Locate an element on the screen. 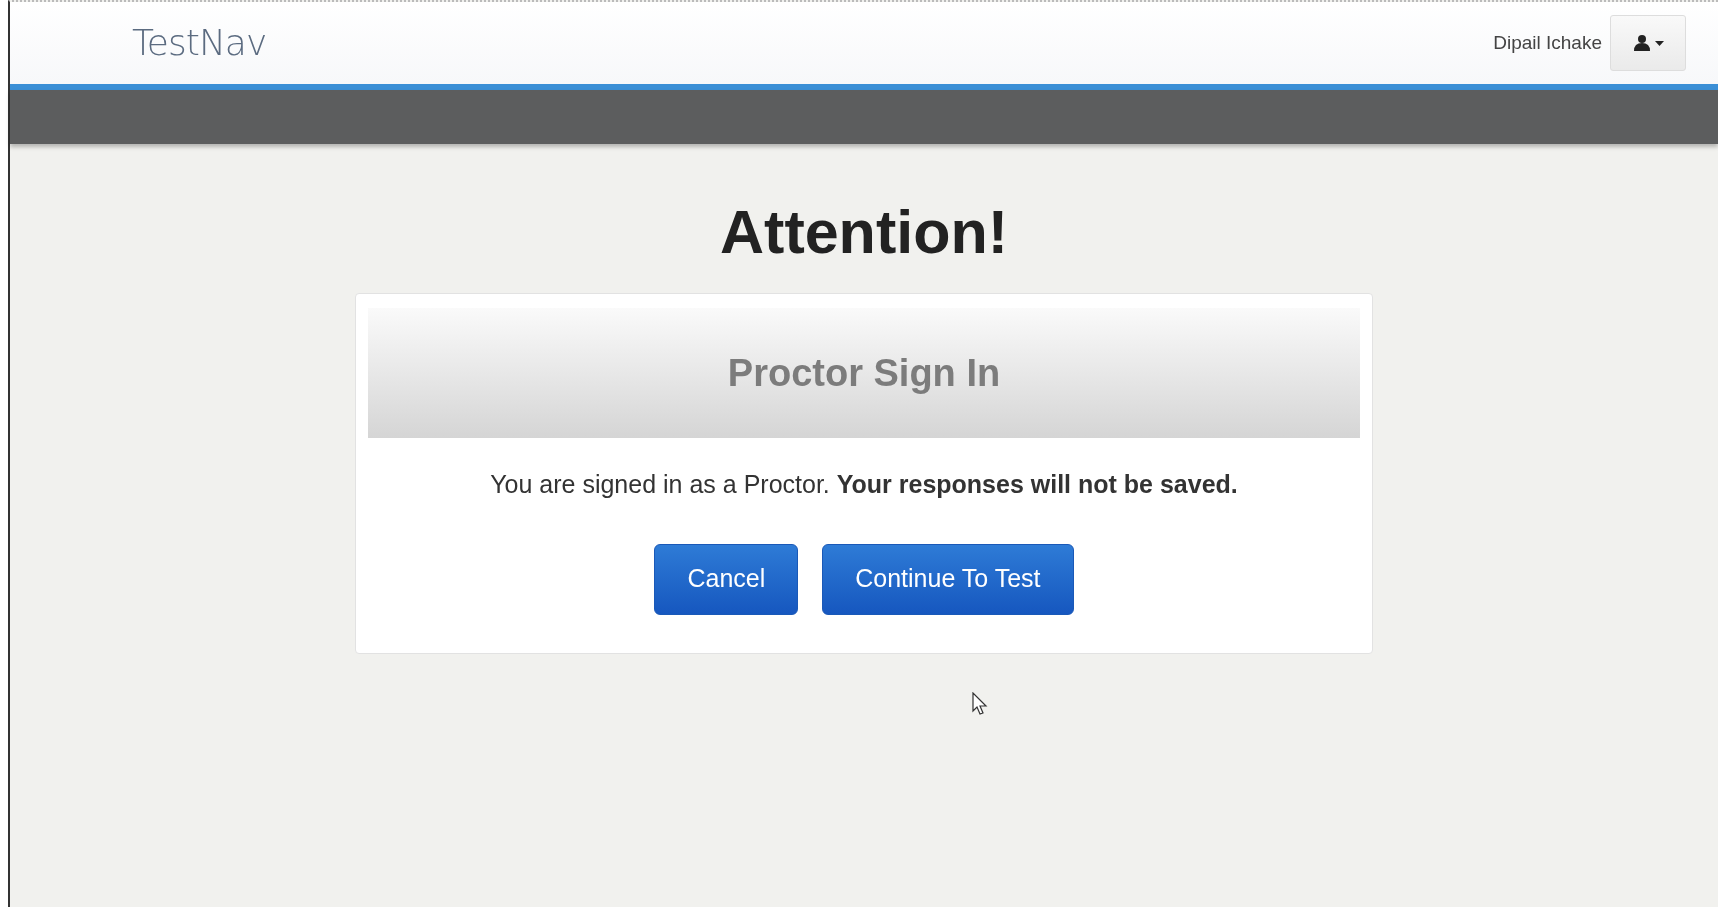 This screenshot has width=1718, height=907. user-menu-button is located at coordinates (1648, 43).